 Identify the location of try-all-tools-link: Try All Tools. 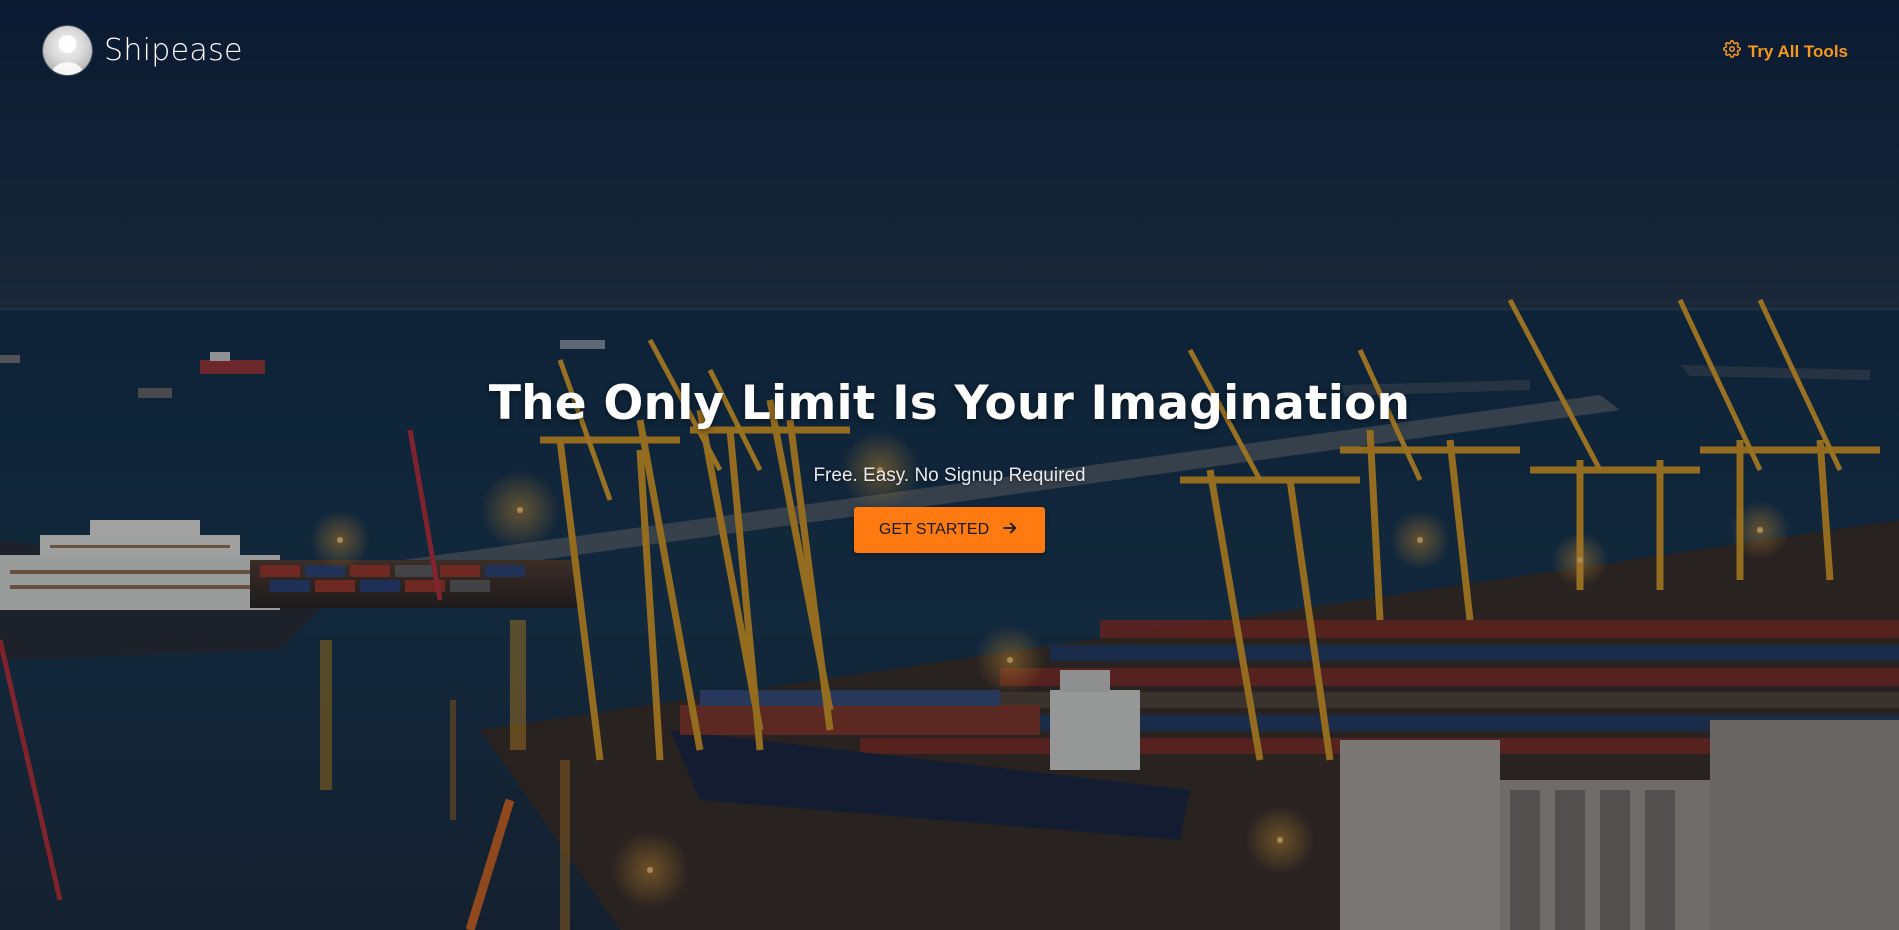
(1785, 51).